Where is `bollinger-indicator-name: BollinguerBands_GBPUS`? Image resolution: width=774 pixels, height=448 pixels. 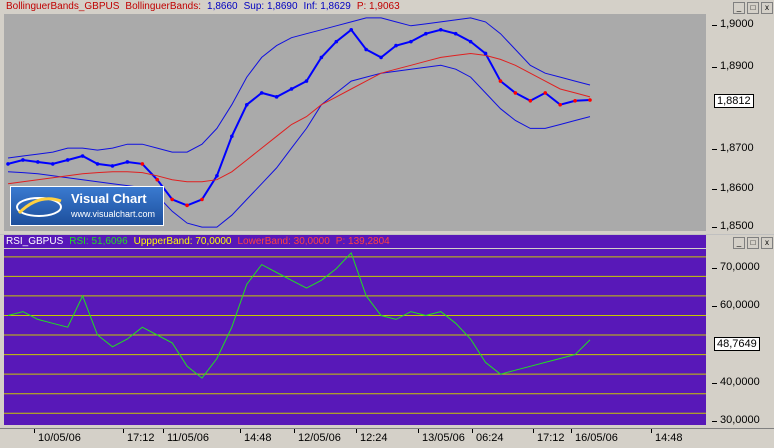
bollinger-indicator-name: BollinguerBands_GBPUS is located at coordinates (63, 6).